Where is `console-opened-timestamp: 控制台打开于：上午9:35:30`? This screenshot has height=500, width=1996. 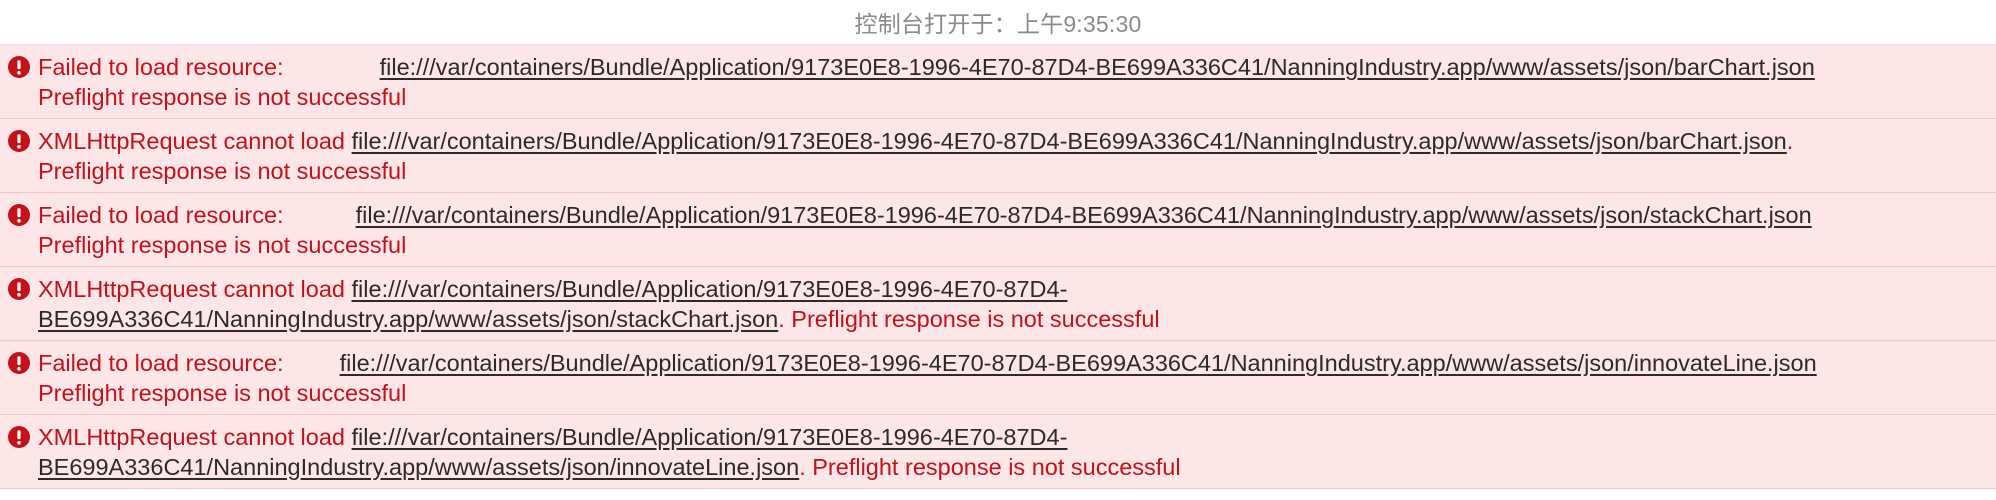
console-opened-timestamp: 控制台打开于：上午9:35:30 is located at coordinates (998, 24).